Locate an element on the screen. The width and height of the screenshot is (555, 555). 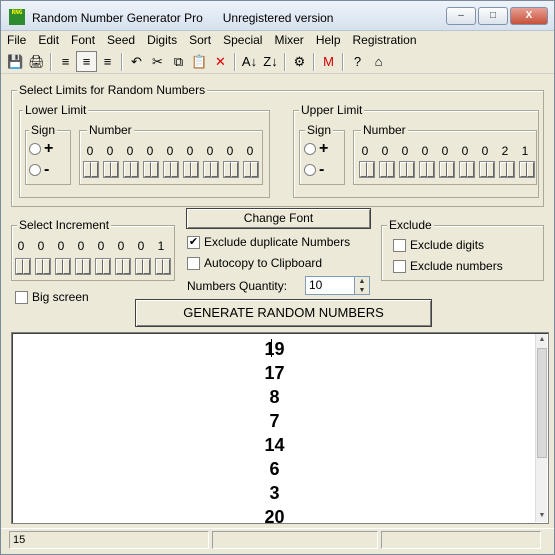
close-button: X is located at coordinates (529, 16).